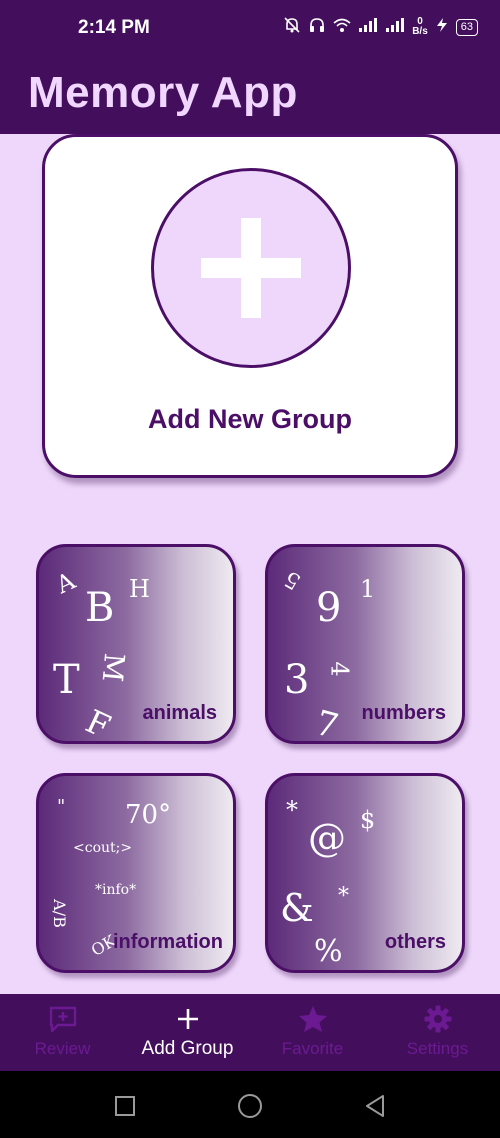 This screenshot has height=1138, width=500. Describe the element at coordinates (103, 848) in the screenshot. I see `card-glyph: <cout;>` at that location.